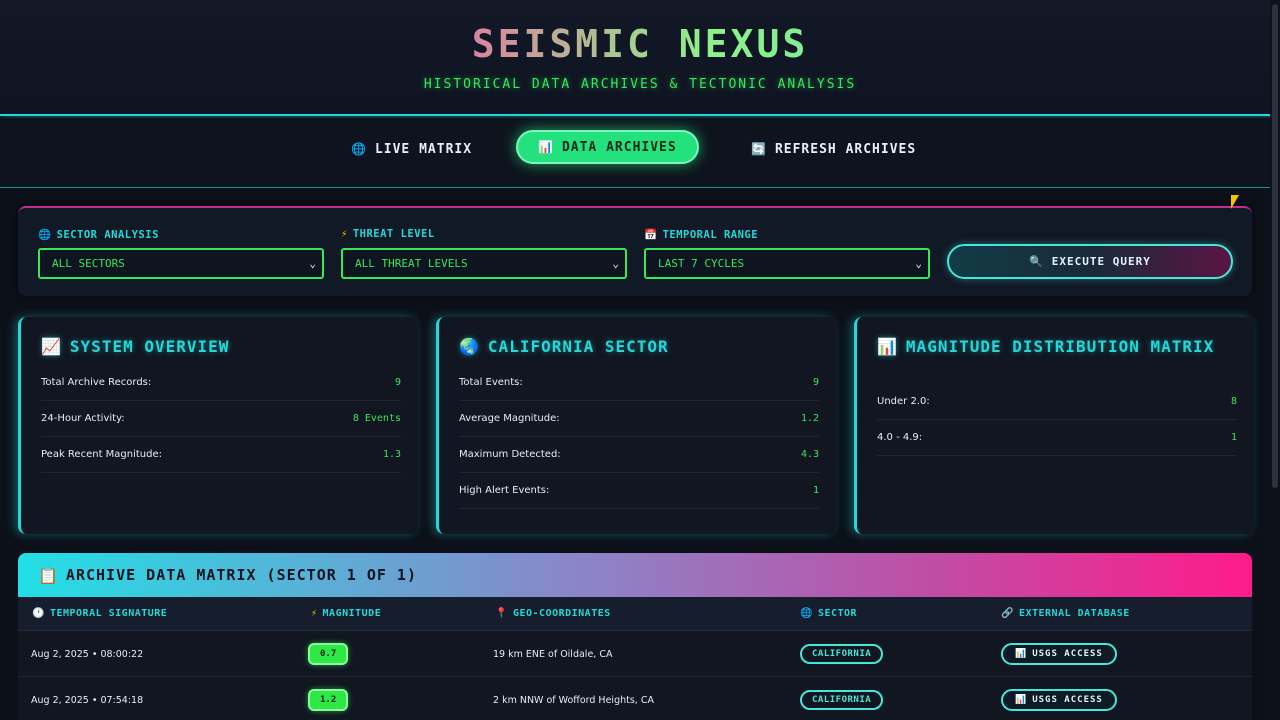  I want to click on scrollbar-thumb, so click(1275, 246).